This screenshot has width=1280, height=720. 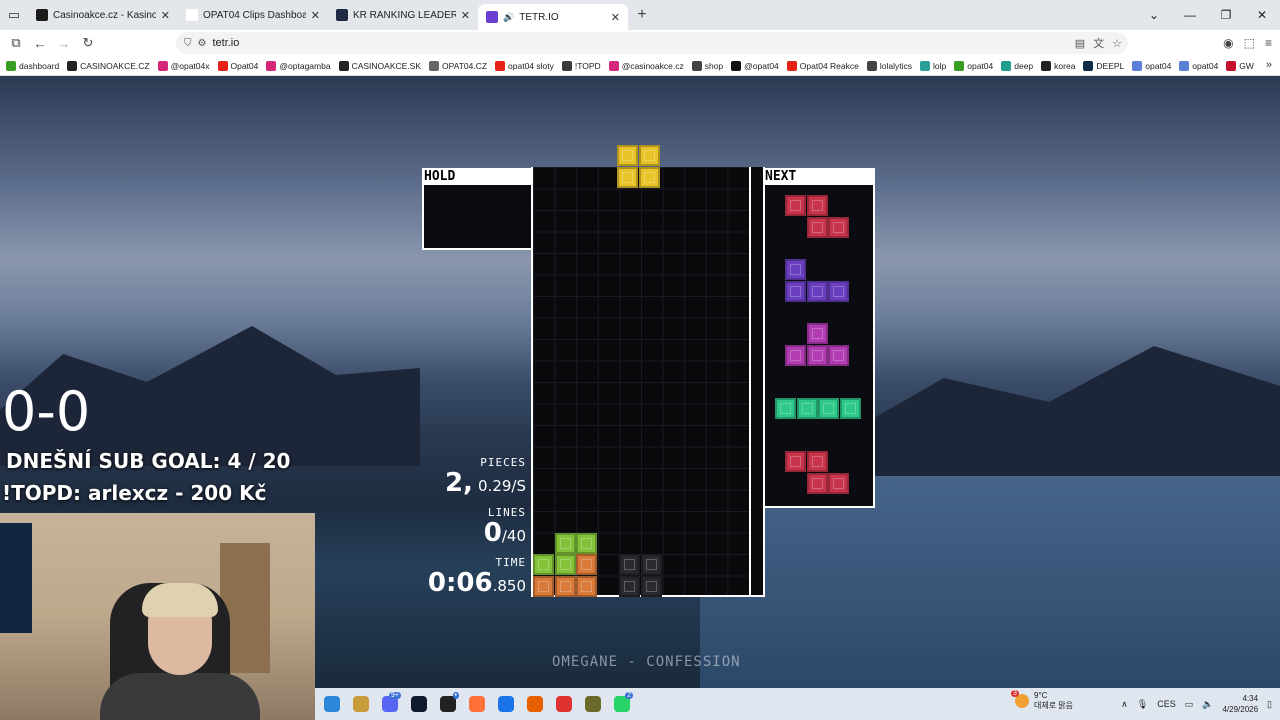 What do you see at coordinates (1249, 43) in the screenshot?
I see `extensions-icon: ⬚` at bounding box center [1249, 43].